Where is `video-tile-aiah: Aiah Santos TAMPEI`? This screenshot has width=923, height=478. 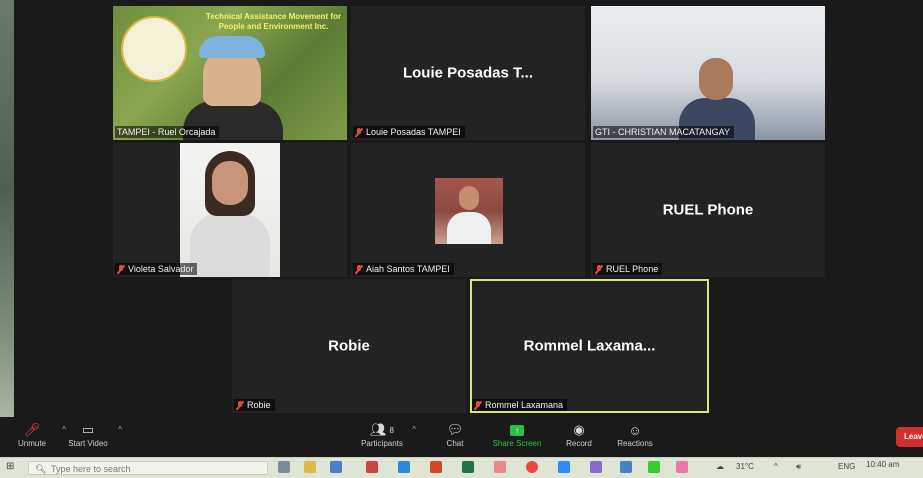 video-tile-aiah: Aiah Santos TAMPEI is located at coordinates (468, 210).